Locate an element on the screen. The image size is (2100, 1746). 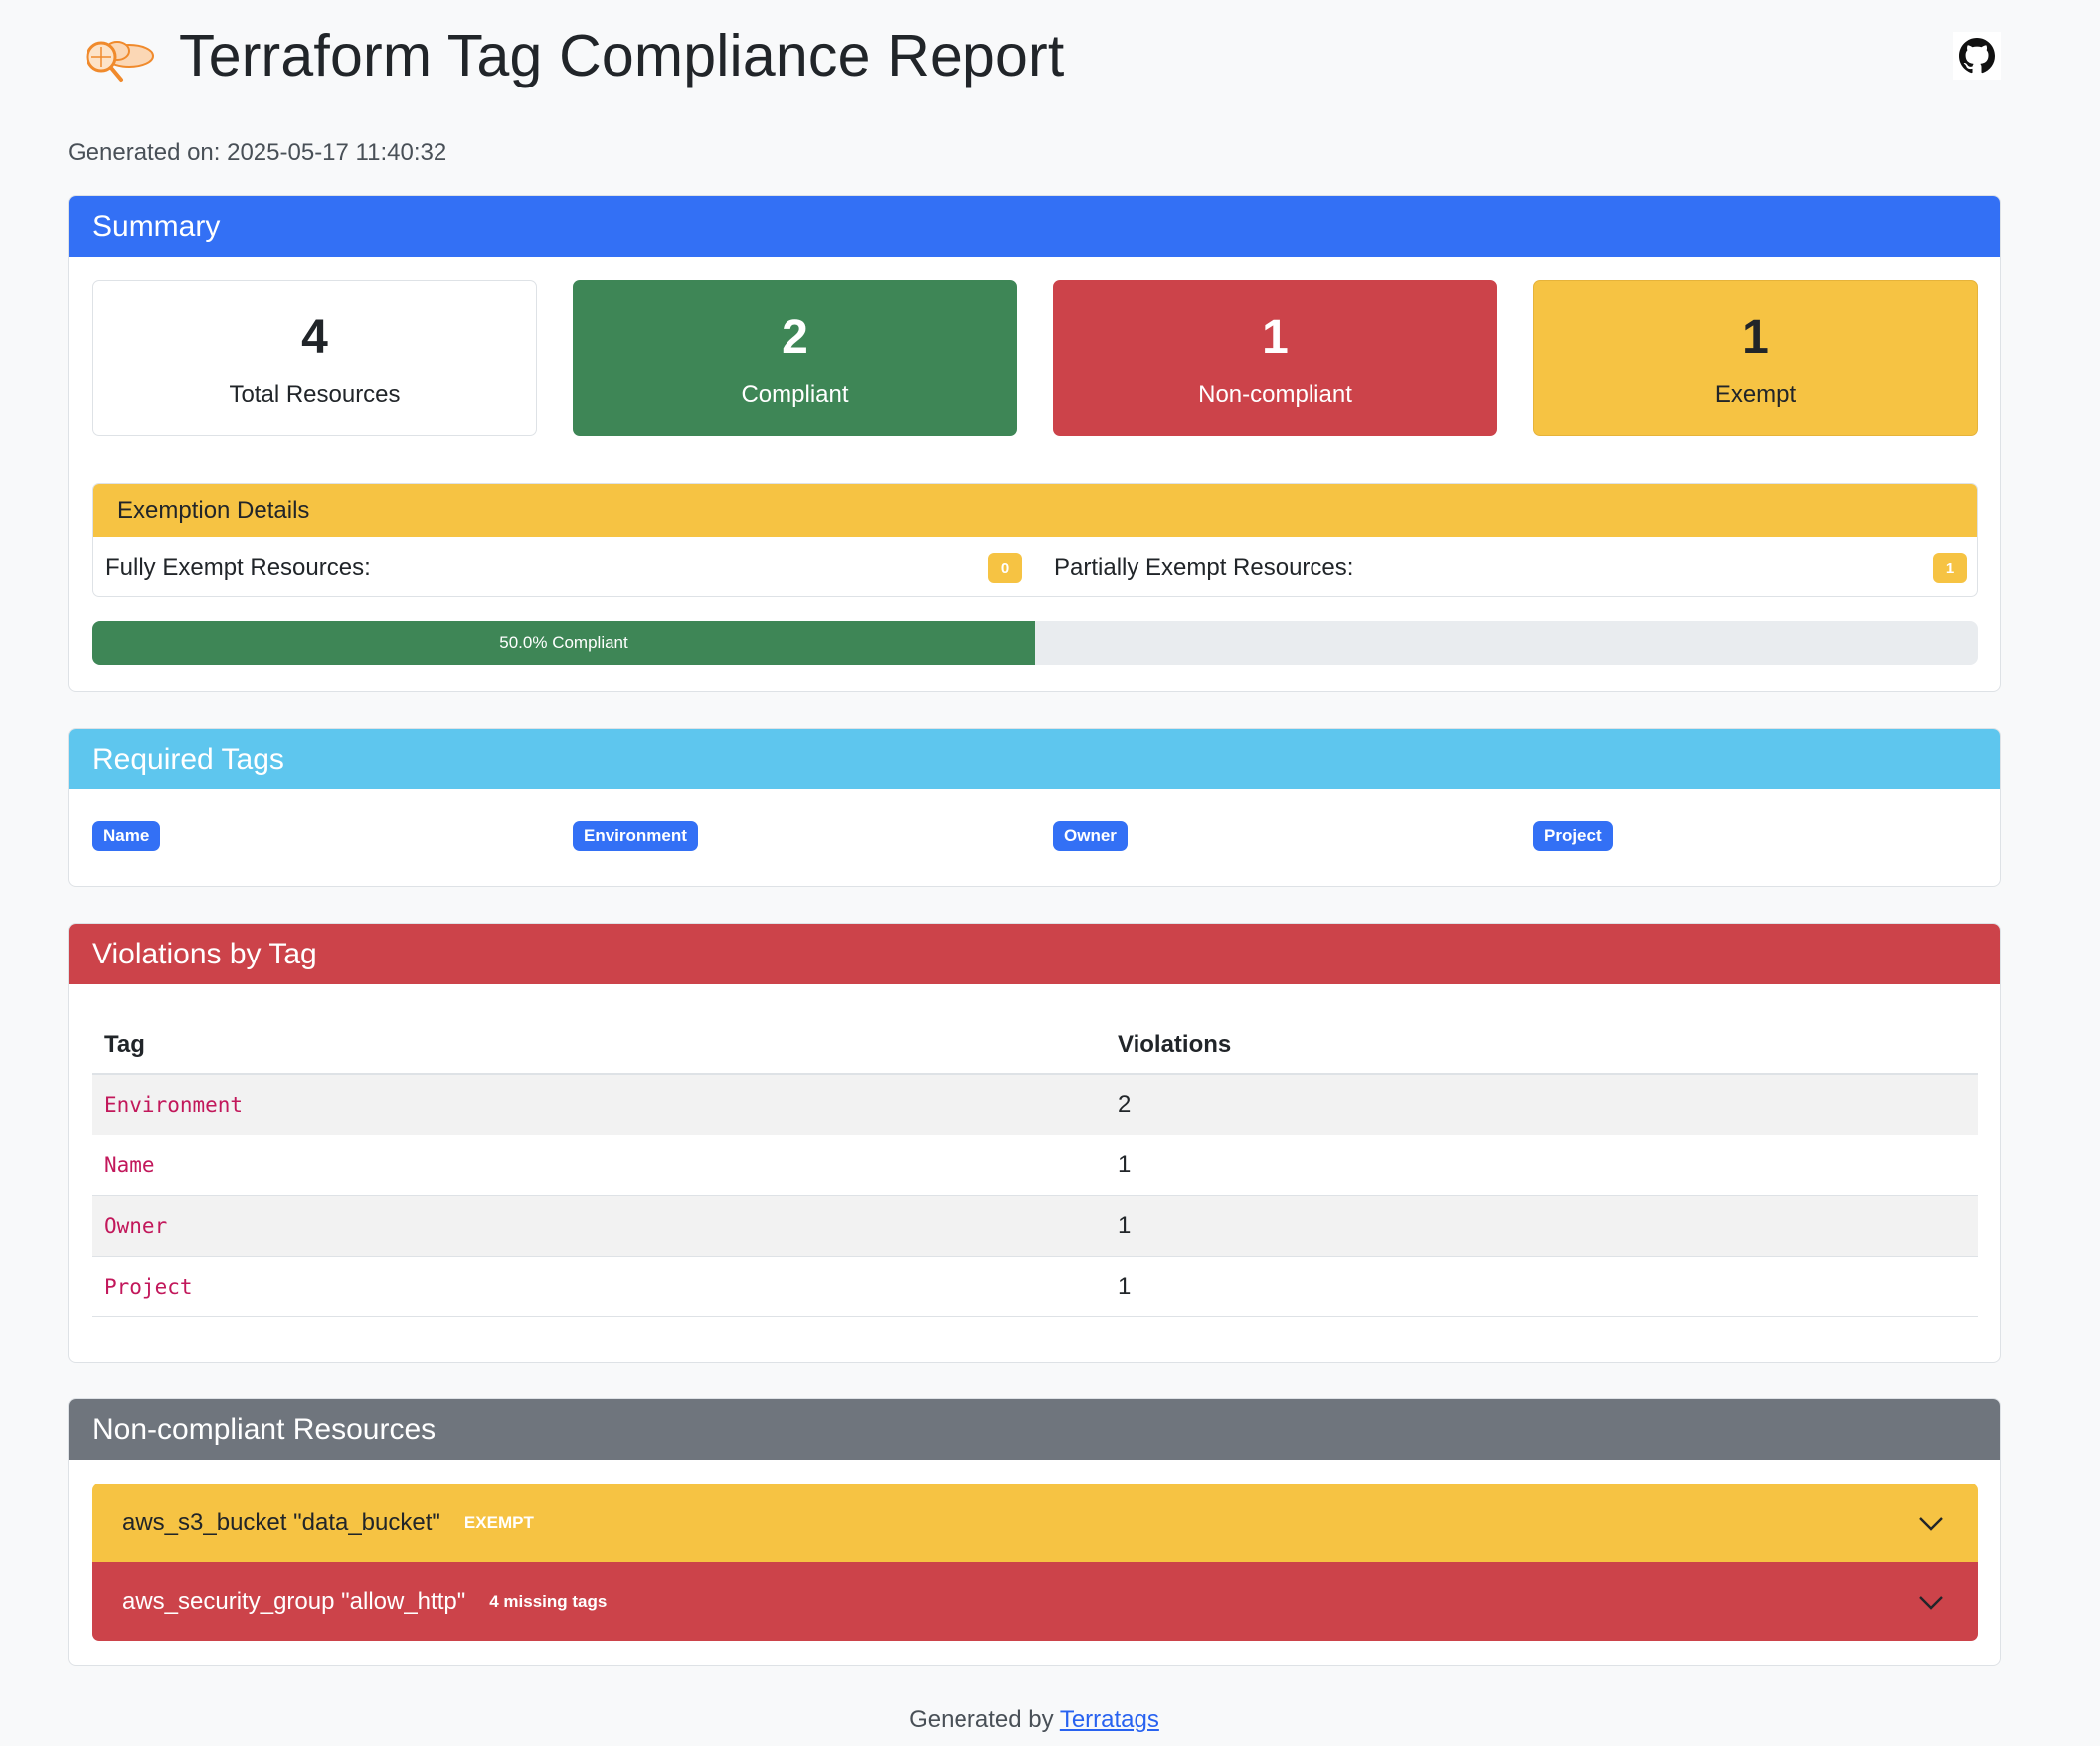
page-title: Terraform Tag Compliance Report is located at coordinates (622, 55).